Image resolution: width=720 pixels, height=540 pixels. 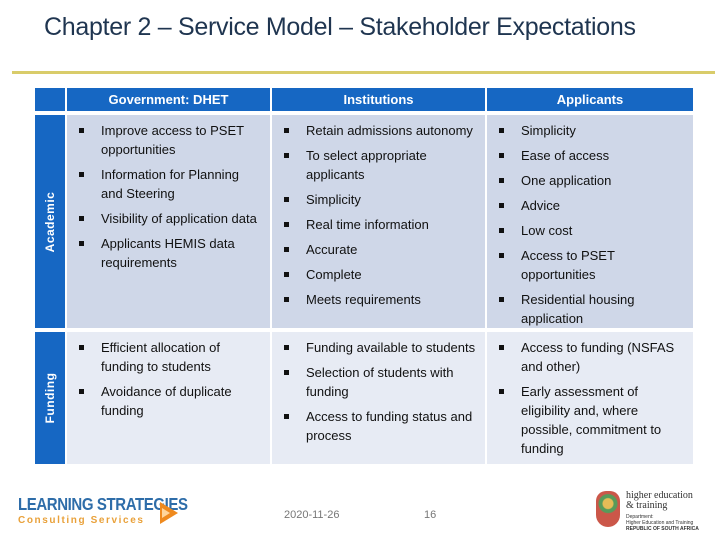 What do you see at coordinates (389, 130) in the screenshot?
I see `list-item-text: Retain admissions autonomy` at bounding box center [389, 130].